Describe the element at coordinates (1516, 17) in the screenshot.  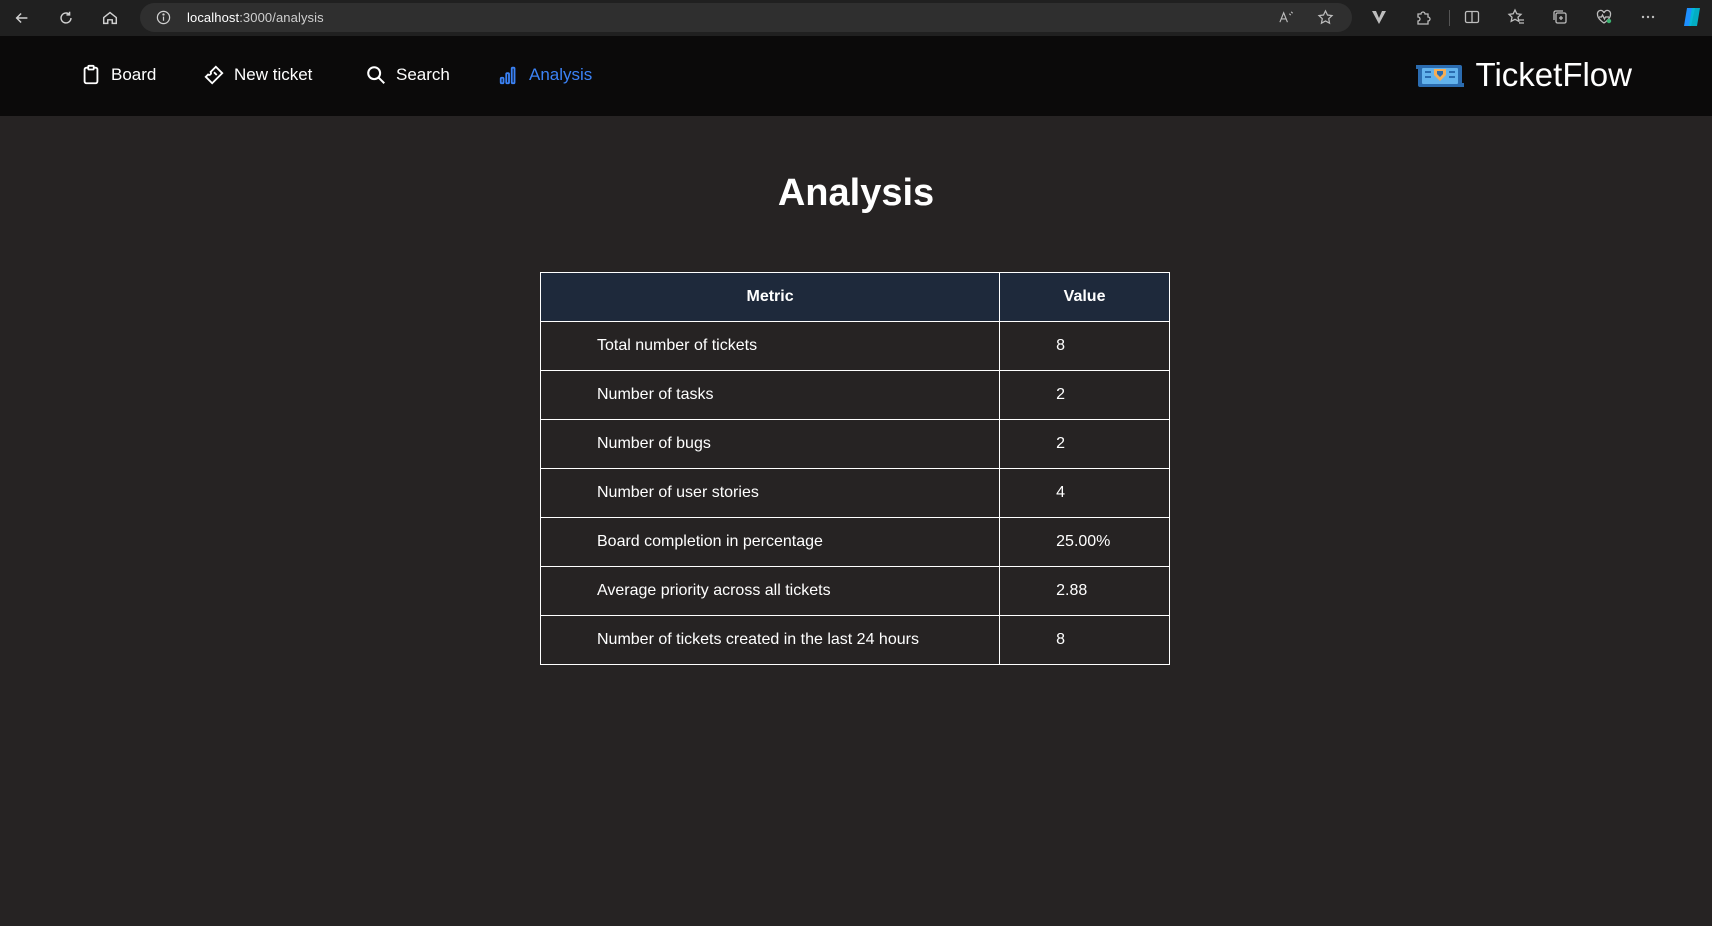
I see `favorites-icon` at that location.